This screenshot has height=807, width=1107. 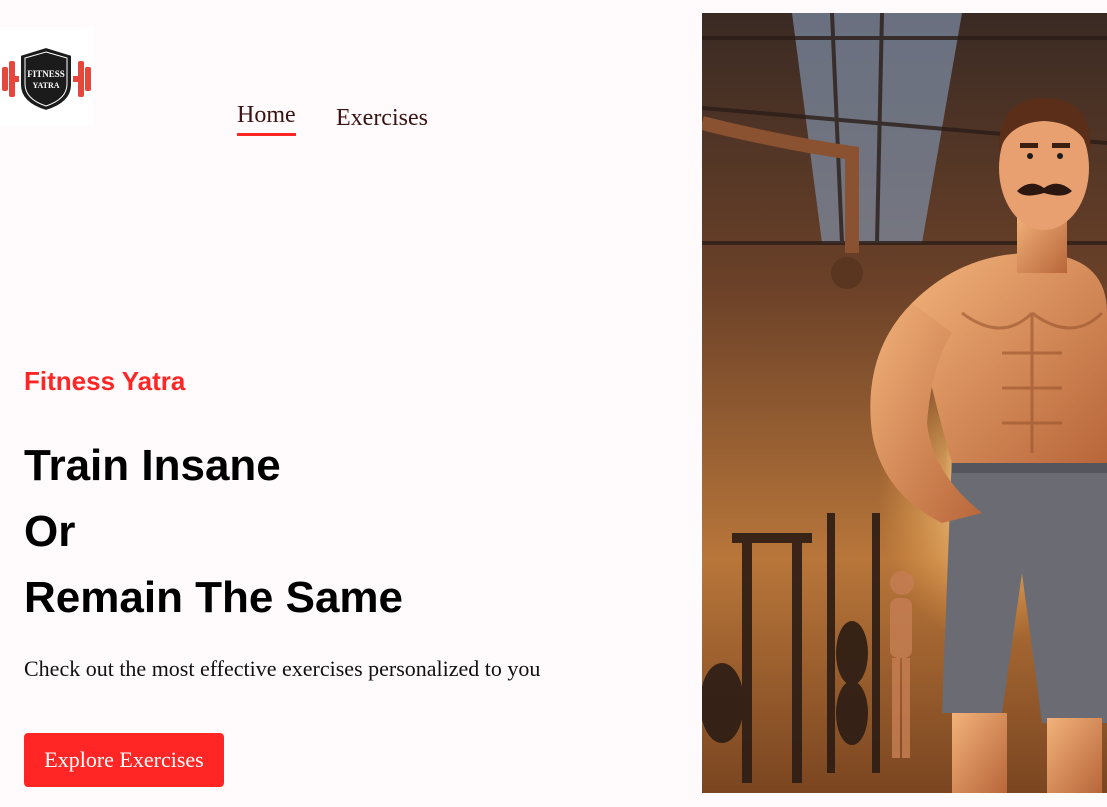 What do you see at coordinates (105, 381) in the screenshot?
I see `hero-brand-label: Fitness Yatra` at bounding box center [105, 381].